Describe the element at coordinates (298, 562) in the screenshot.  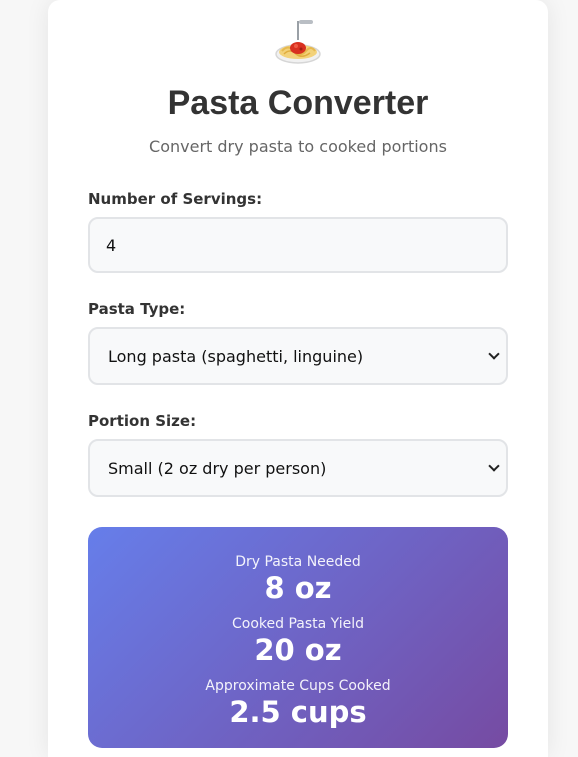
I see `dry-pasta-label: Dry Pasta Needed` at that location.